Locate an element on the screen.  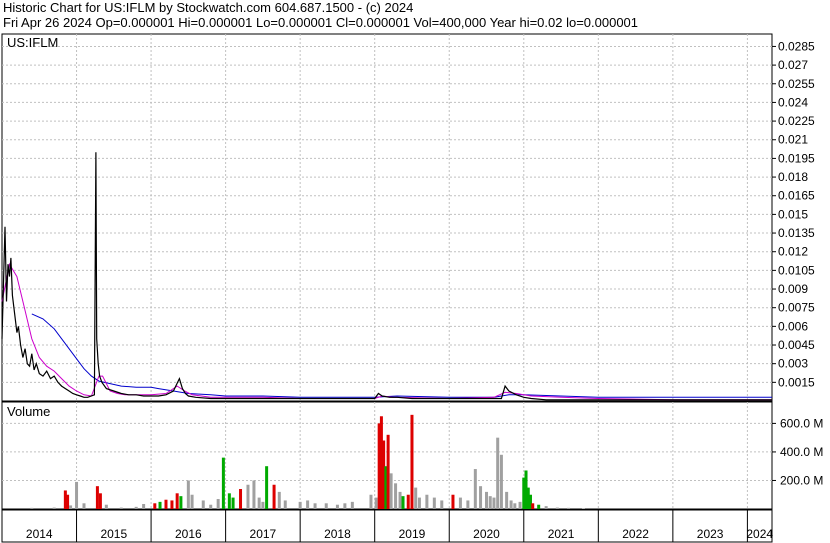
price-tick-label: 0.012 is located at coordinates (793, 252).